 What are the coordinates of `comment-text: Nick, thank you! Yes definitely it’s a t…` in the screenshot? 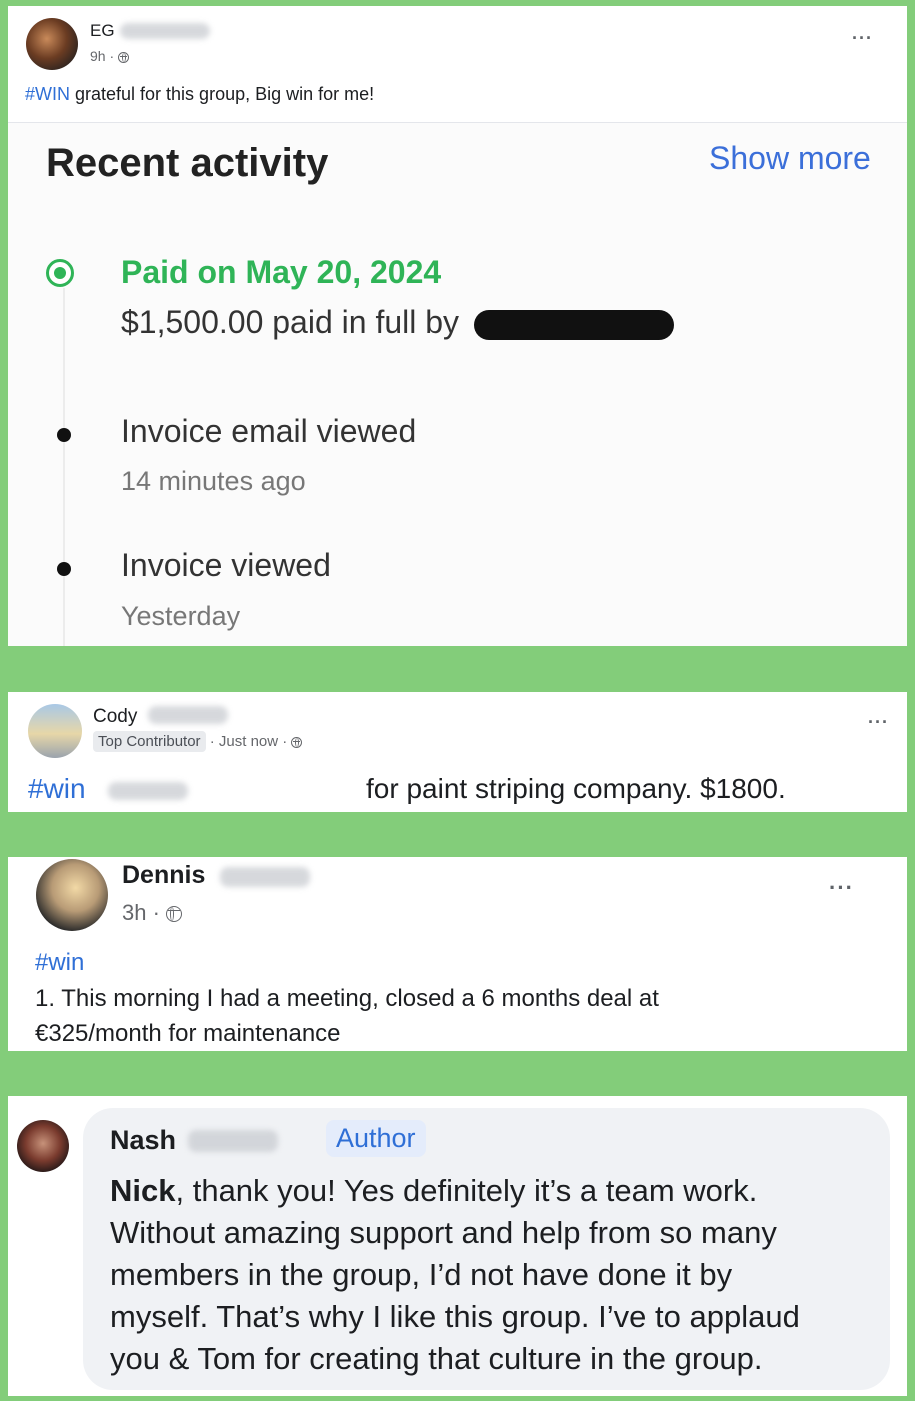 It's located at (455, 1275).